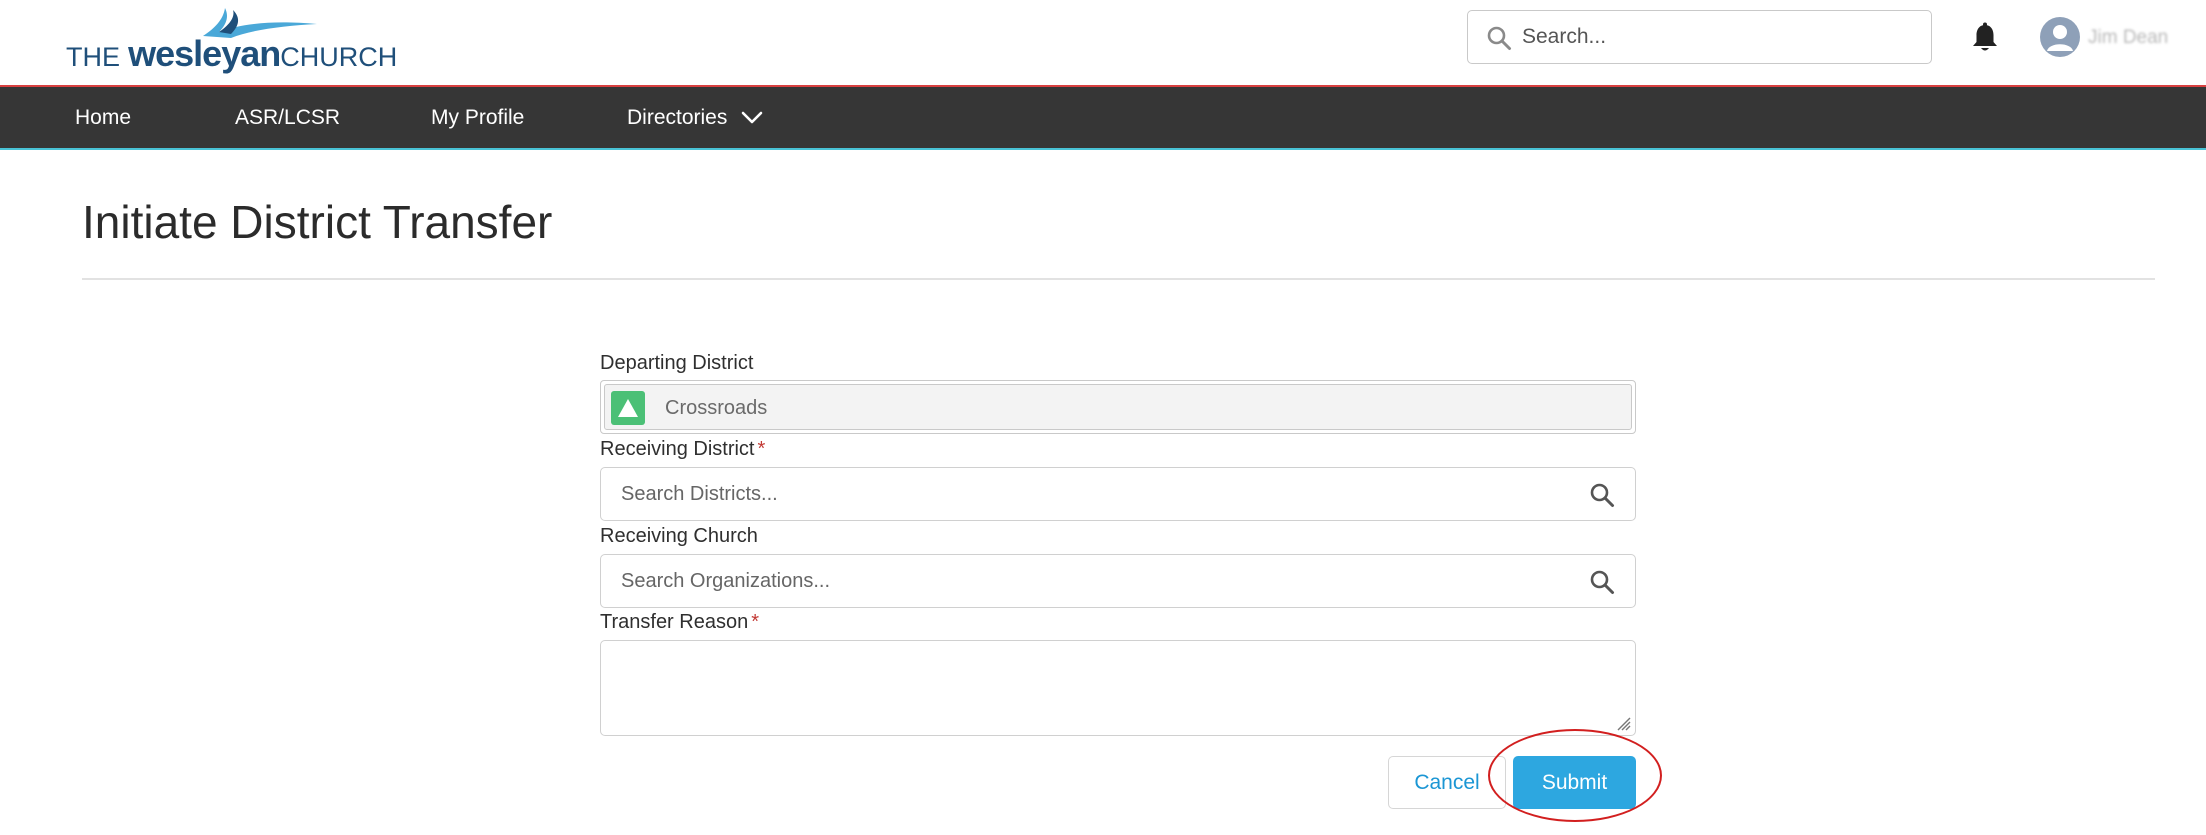 This screenshot has height=835, width=2206. I want to click on receiving-church-label-text: Receiving Church, so click(679, 536).